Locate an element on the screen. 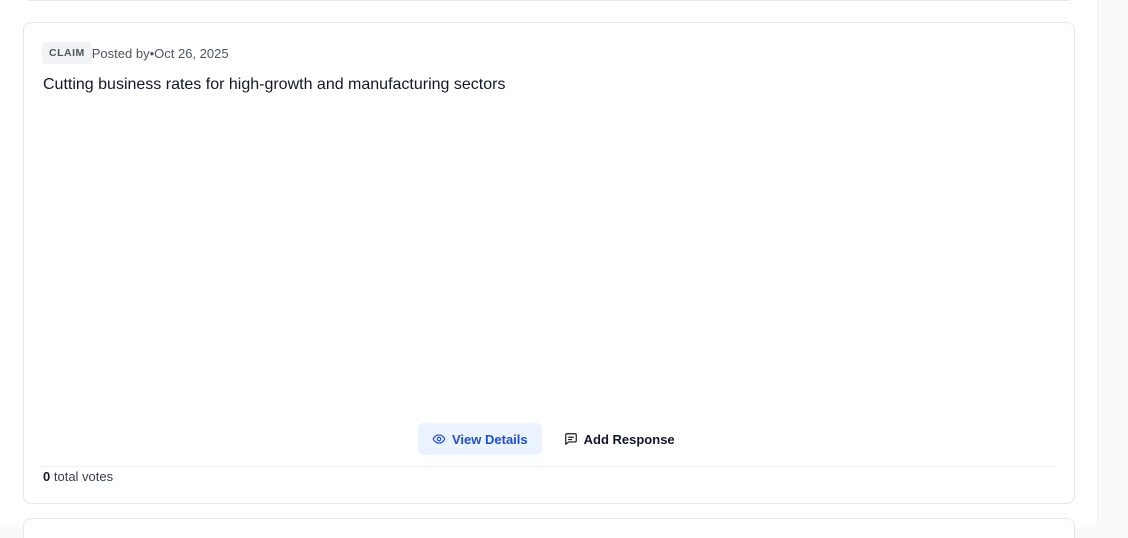 The width and height of the screenshot is (1128, 538). vote-count: 0 is located at coordinates (47, 476).